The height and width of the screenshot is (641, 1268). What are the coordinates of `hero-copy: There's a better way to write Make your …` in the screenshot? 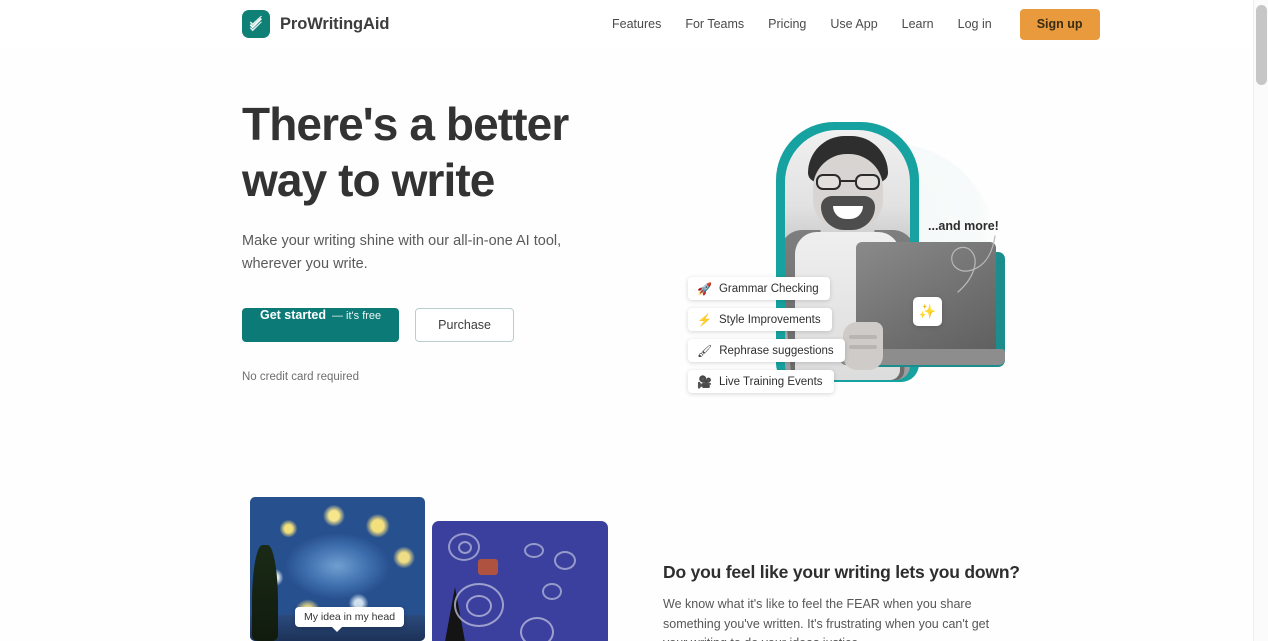 It's located at (437, 239).